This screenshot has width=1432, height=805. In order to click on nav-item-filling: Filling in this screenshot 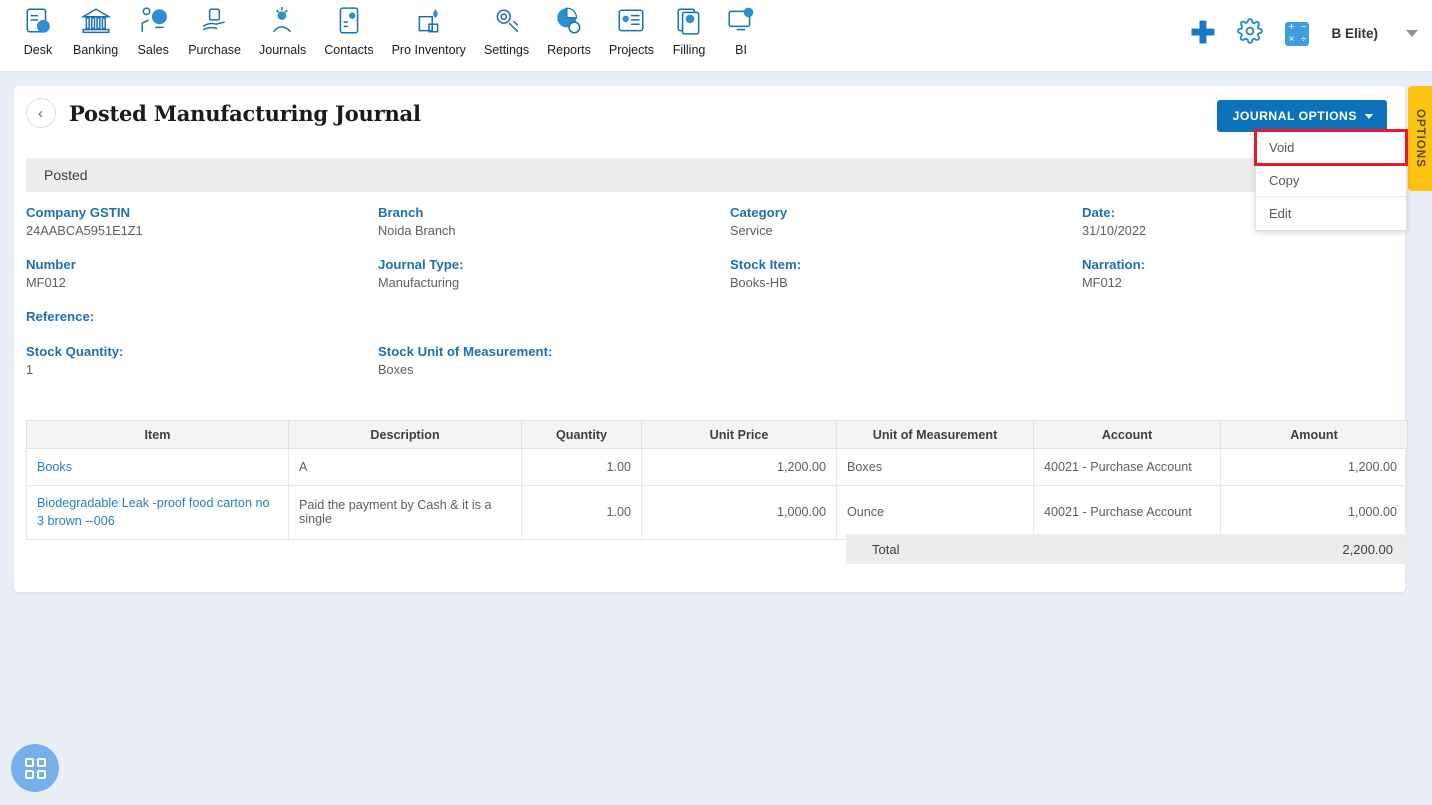, I will do `click(689, 28)`.